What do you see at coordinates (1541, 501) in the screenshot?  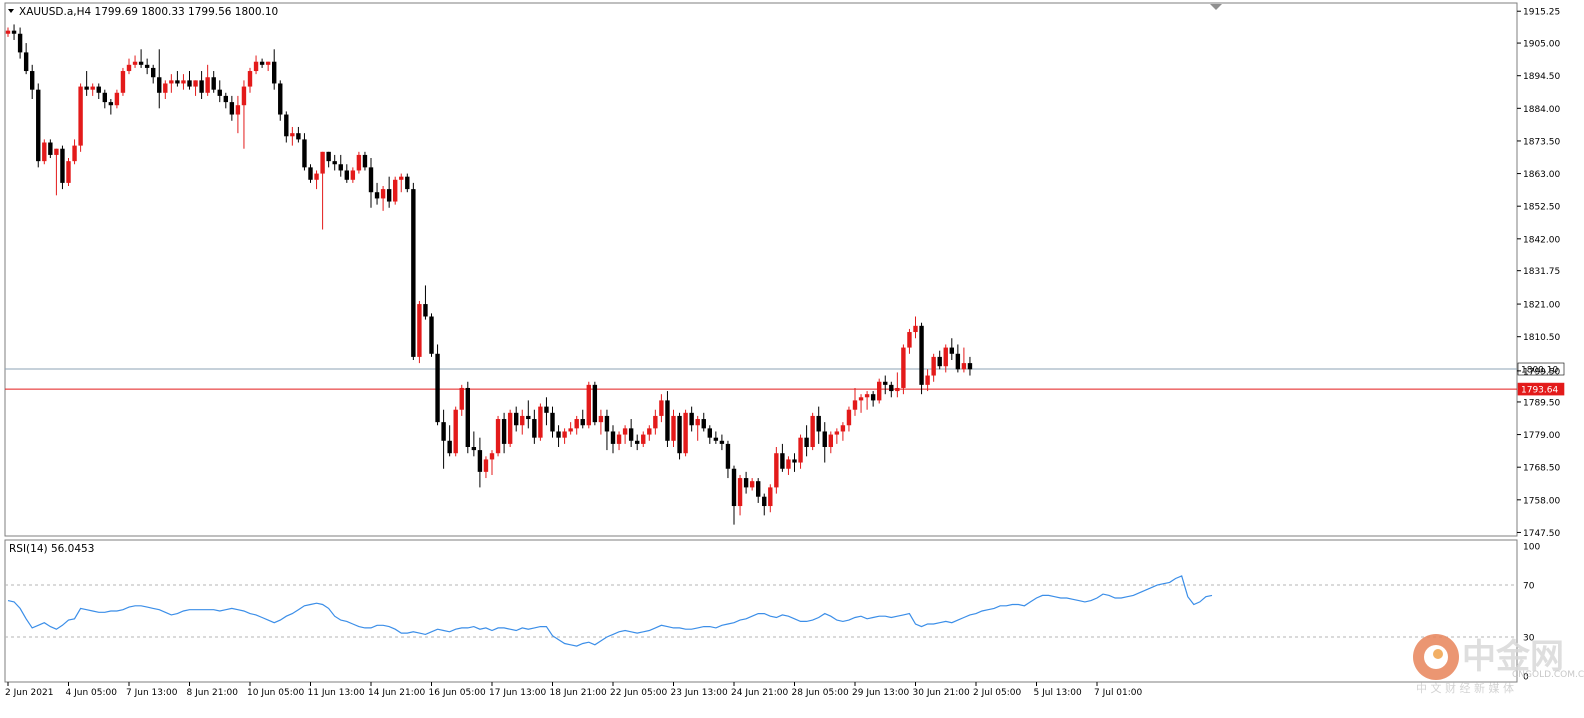 I see `price-tick-label: 1758.00` at bounding box center [1541, 501].